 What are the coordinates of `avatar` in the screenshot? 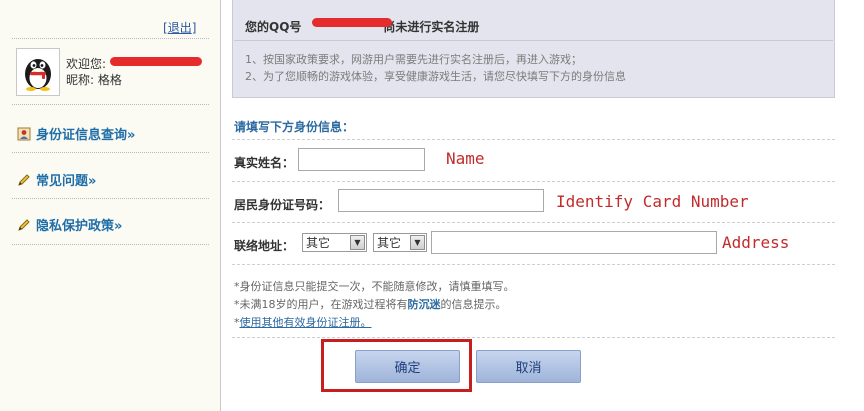 It's located at (38, 72).